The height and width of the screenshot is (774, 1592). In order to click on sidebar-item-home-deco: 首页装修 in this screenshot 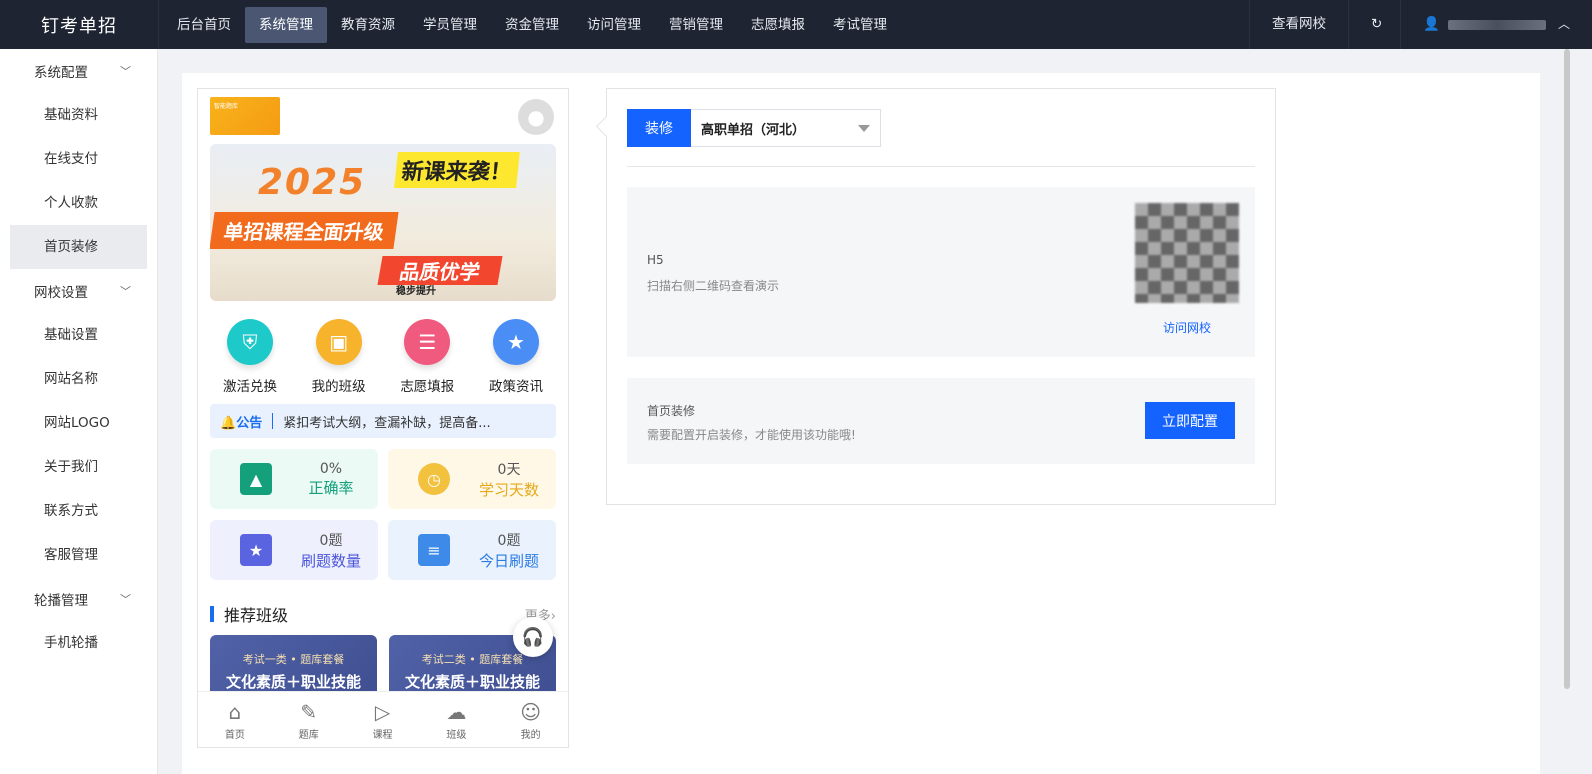, I will do `click(78, 247)`.